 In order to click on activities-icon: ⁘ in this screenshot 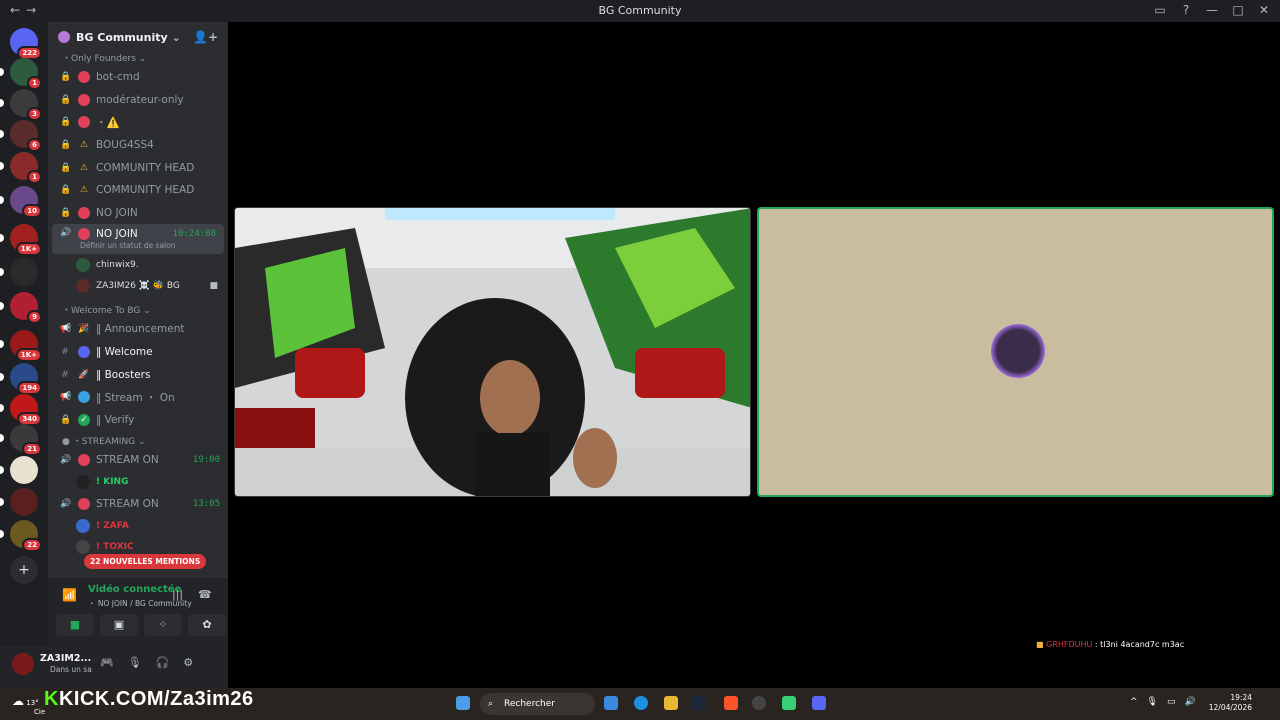, I will do `click(163, 625)`.